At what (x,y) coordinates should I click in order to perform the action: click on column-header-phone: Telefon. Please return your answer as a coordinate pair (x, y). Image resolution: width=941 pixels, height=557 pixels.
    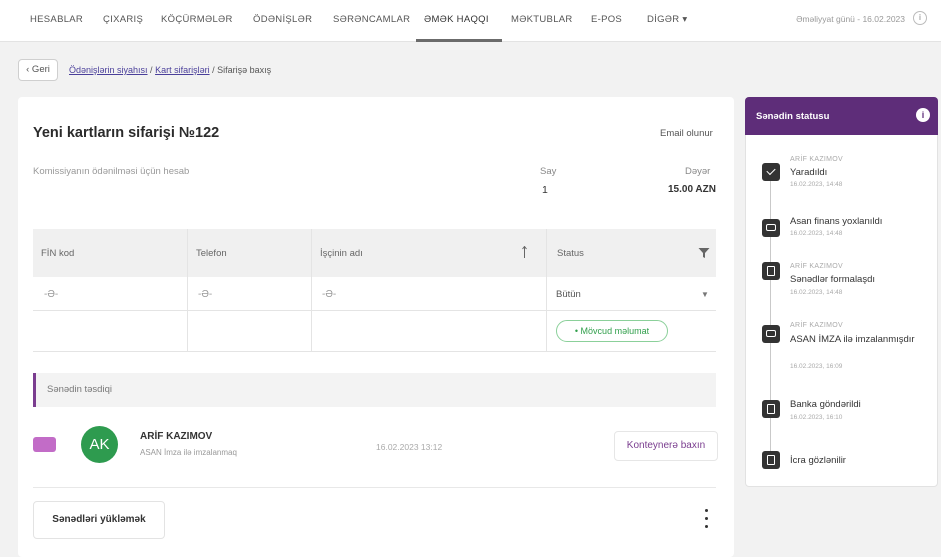
    Looking at the image, I should click on (211, 253).